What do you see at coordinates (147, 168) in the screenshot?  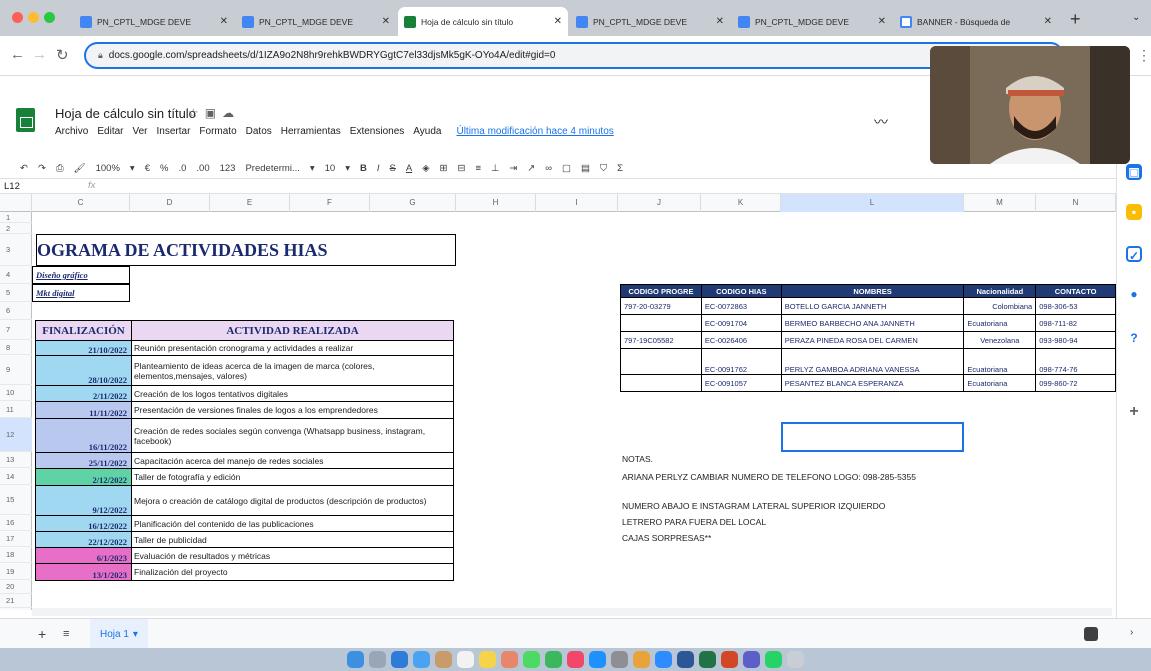 I see `currency-format-button: €` at bounding box center [147, 168].